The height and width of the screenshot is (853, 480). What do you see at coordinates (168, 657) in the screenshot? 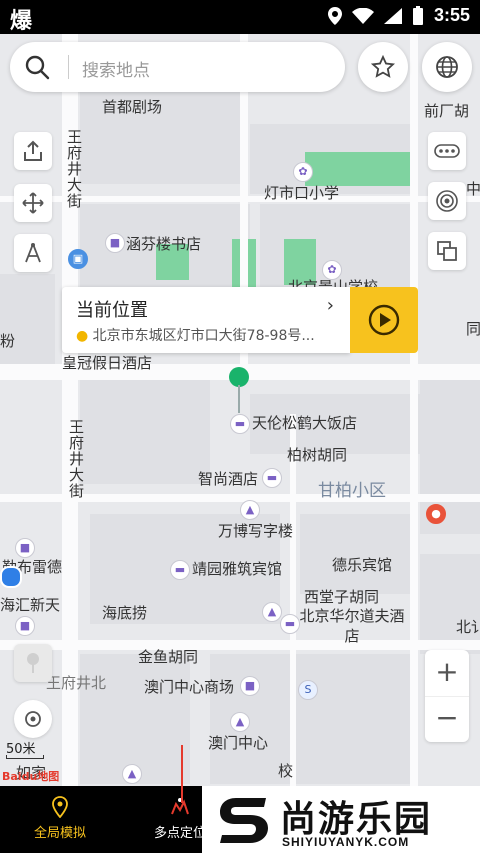
I see `map-label: 金鱼胡同` at bounding box center [168, 657].